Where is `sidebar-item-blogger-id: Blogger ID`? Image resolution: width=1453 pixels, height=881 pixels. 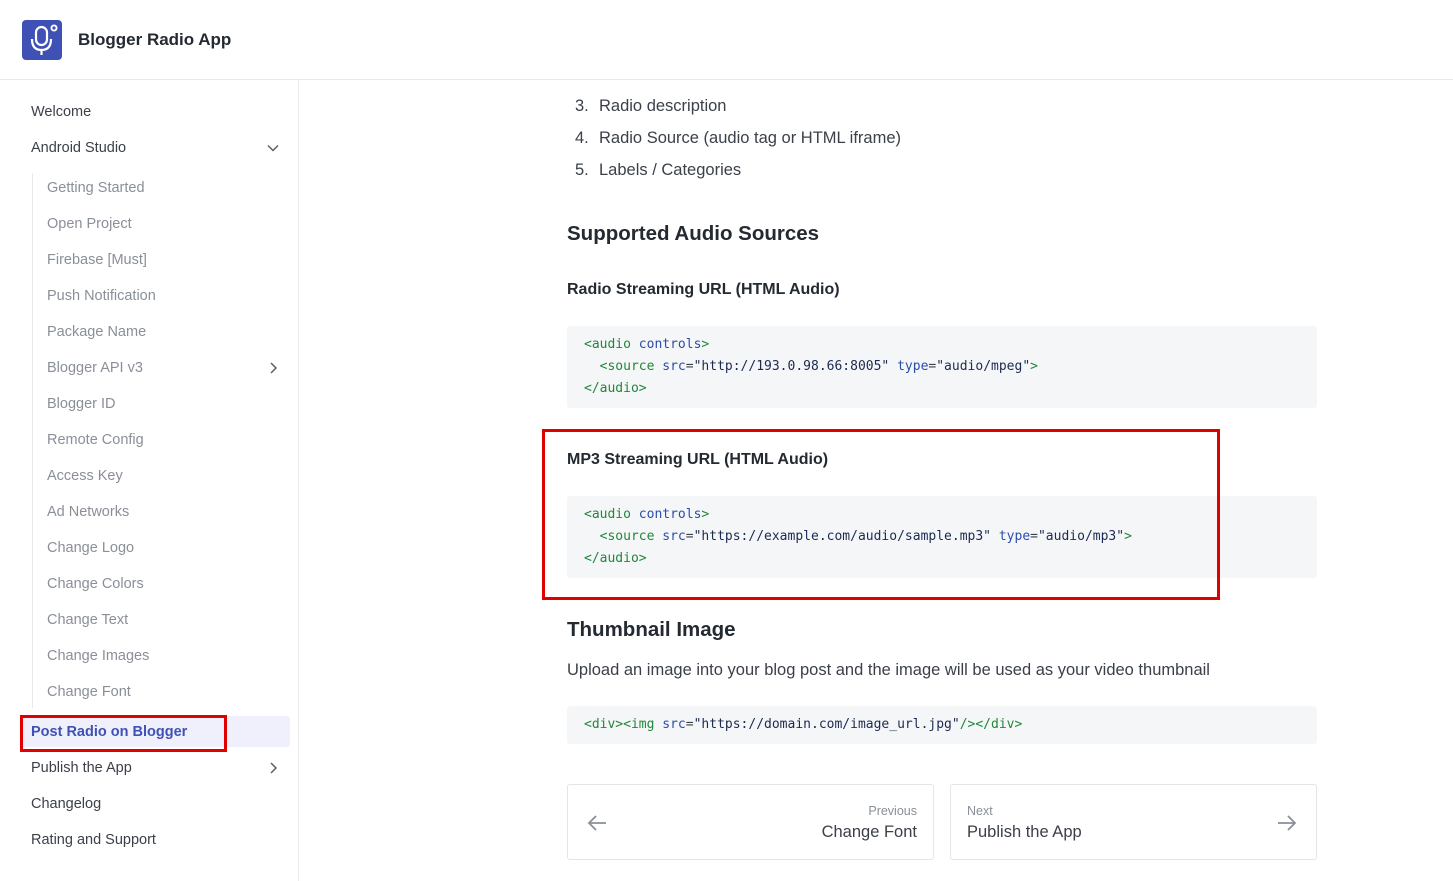 sidebar-item-blogger-id: Blogger ID is located at coordinates (81, 404).